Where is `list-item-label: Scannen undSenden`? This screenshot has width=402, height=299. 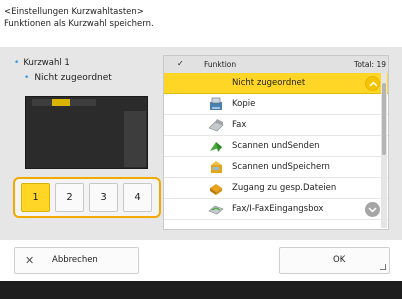
list-item-label: Scannen undSenden is located at coordinates (276, 146).